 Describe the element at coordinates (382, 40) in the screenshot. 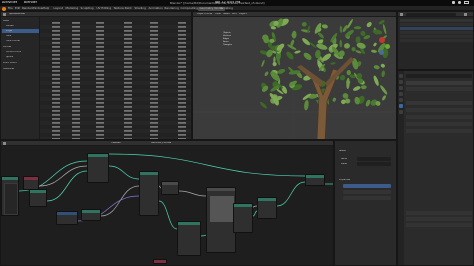

I see `axis-gizmo-x` at that location.